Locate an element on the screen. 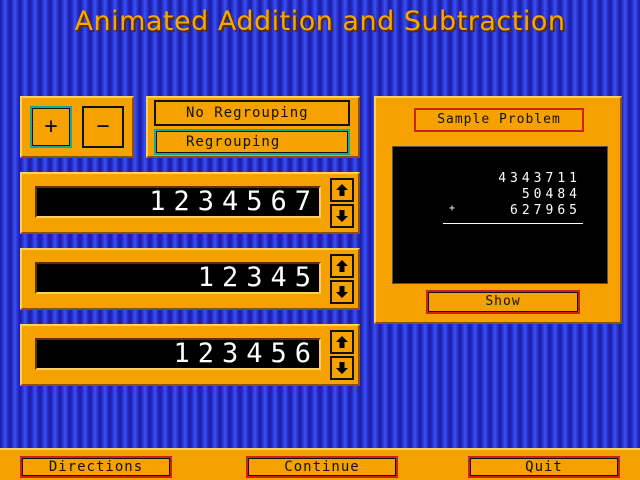  number-row-3: 123456 is located at coordinates (190, 355).